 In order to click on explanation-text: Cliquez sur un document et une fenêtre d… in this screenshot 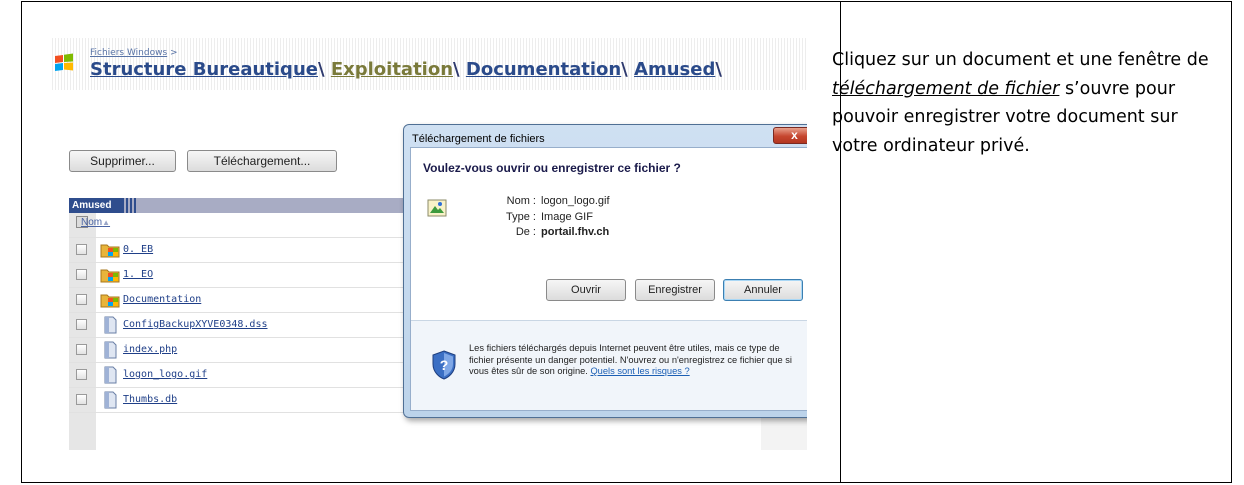, I will do `click(1022, 103)`.